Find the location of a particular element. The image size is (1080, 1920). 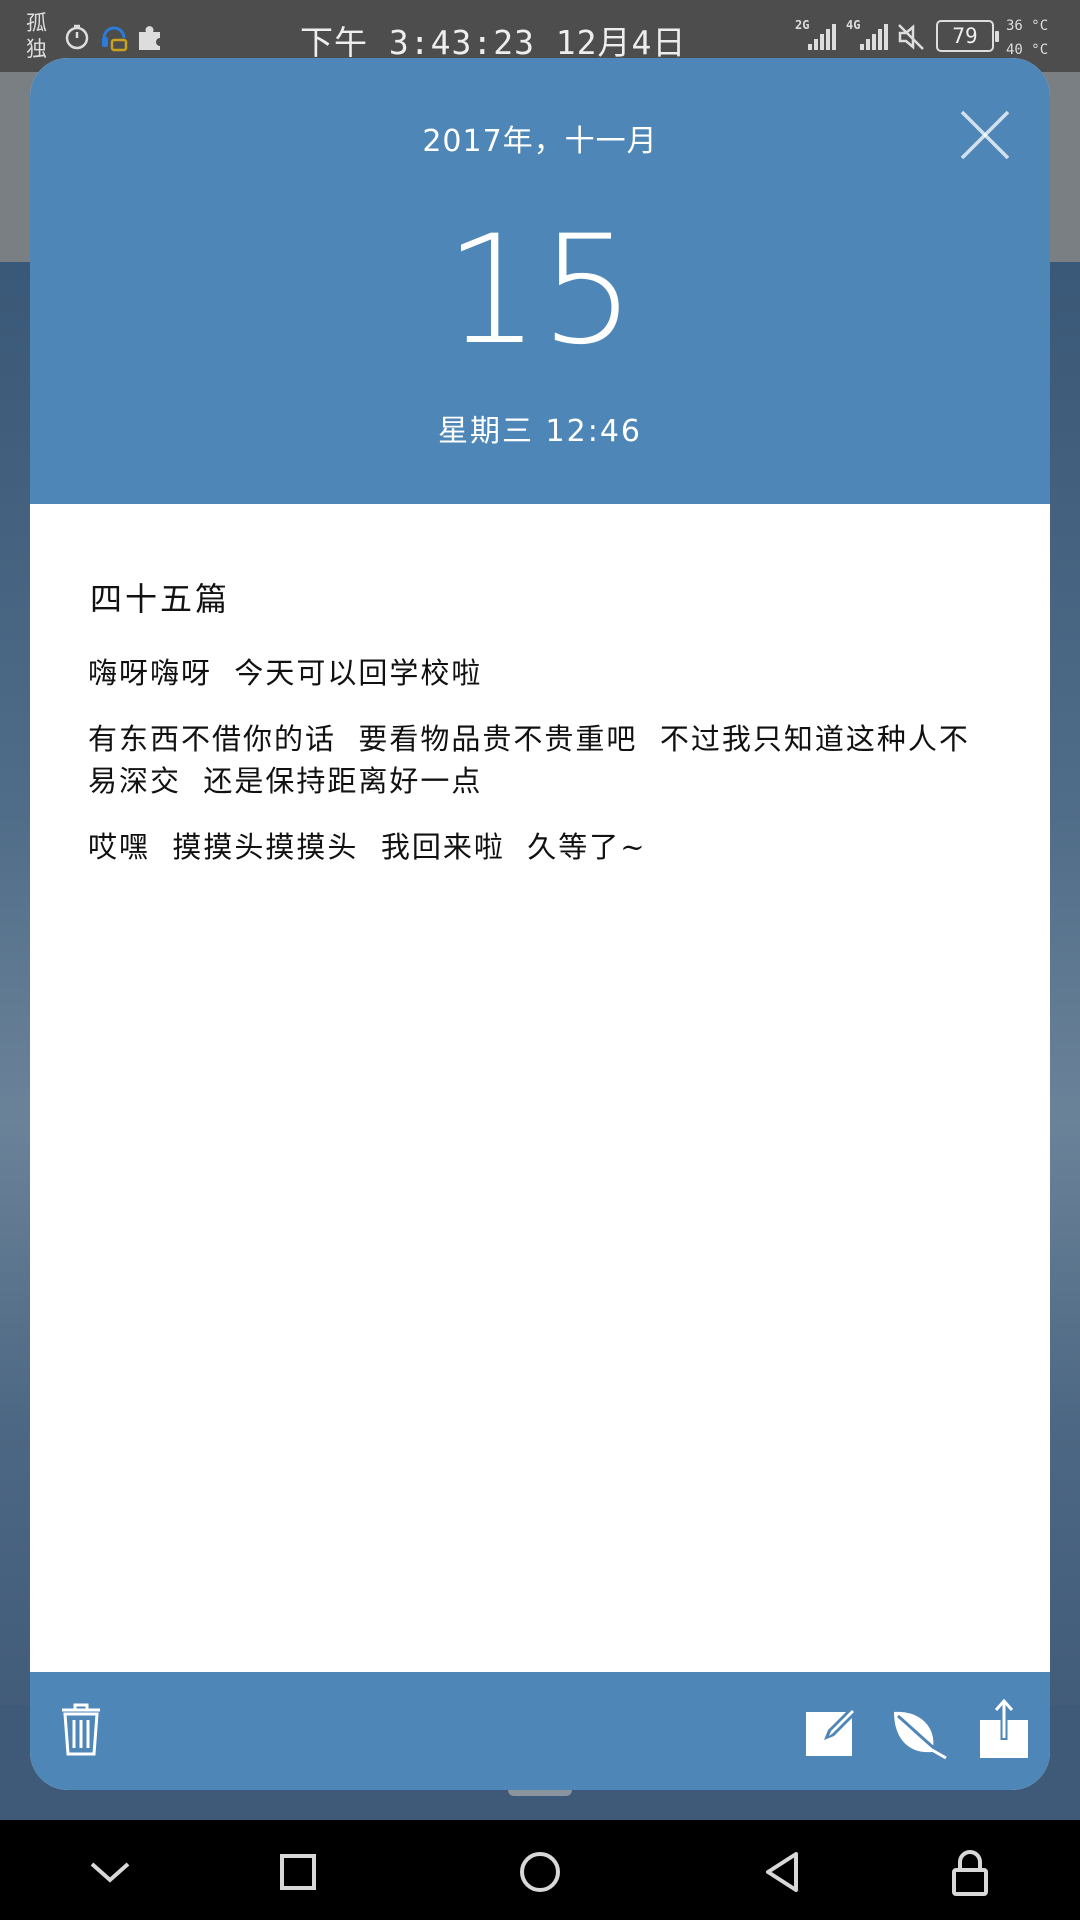

leaf-button is located at coordinates (919, 1729).